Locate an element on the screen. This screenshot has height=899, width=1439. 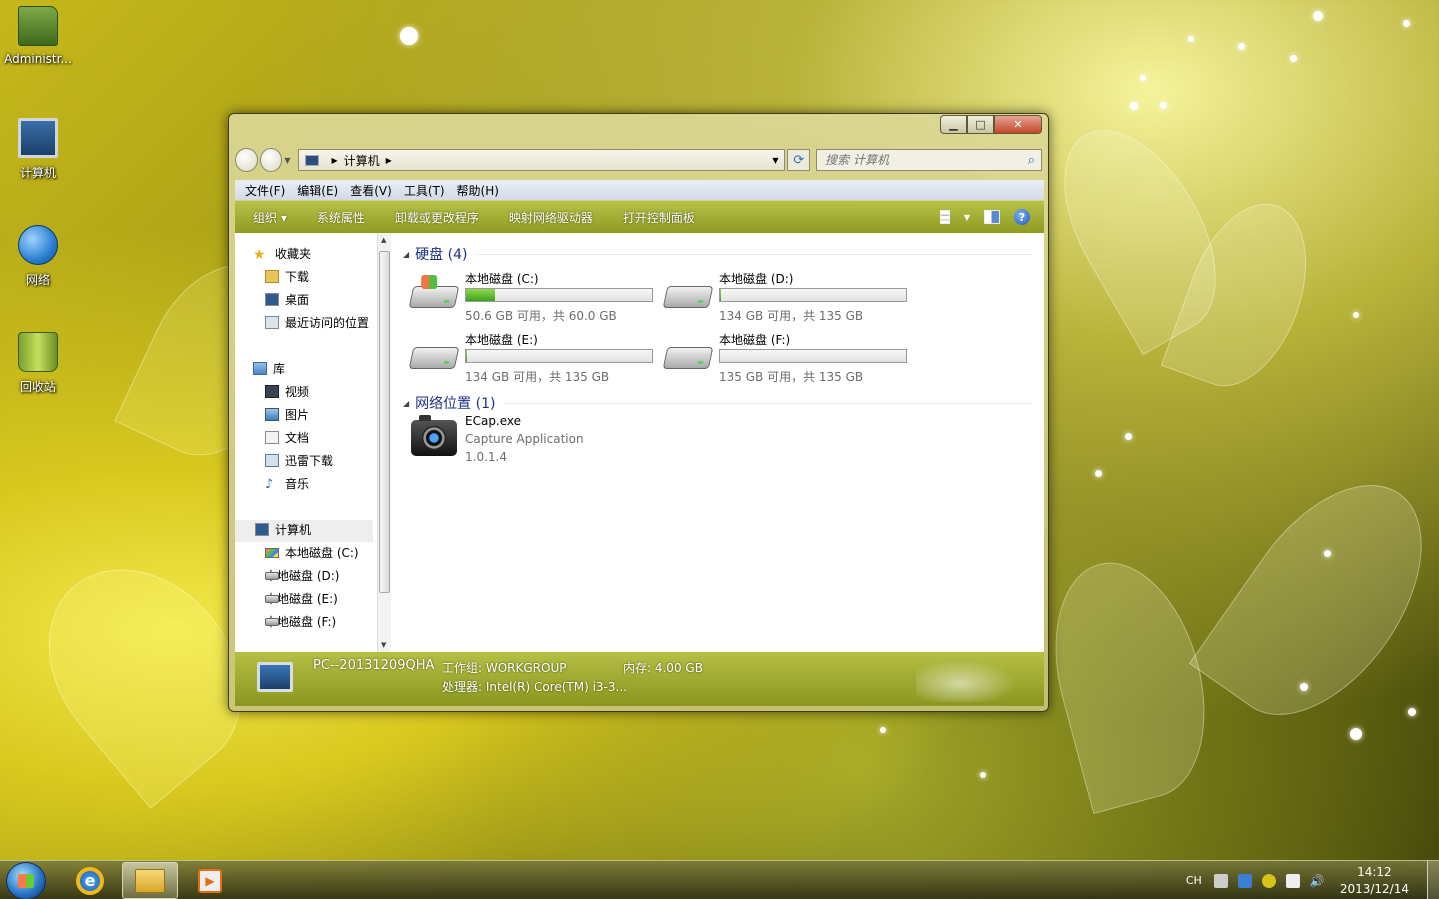
taskbar-internet-explorer: e is located at coordinates (90, 880).